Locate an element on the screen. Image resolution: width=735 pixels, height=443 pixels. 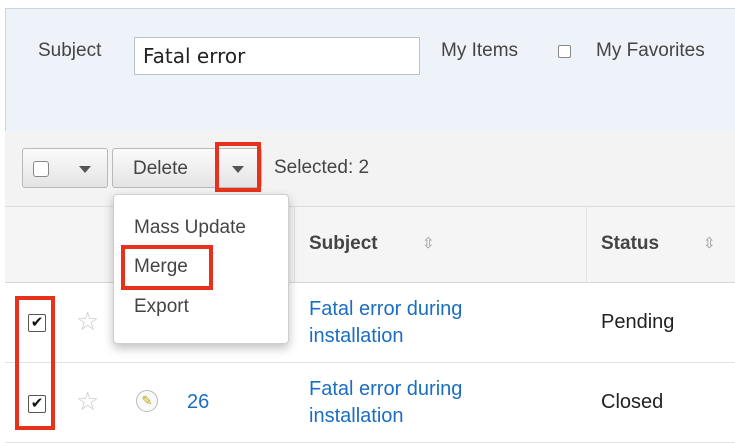
subject-input is located at coordinates (277, 56).